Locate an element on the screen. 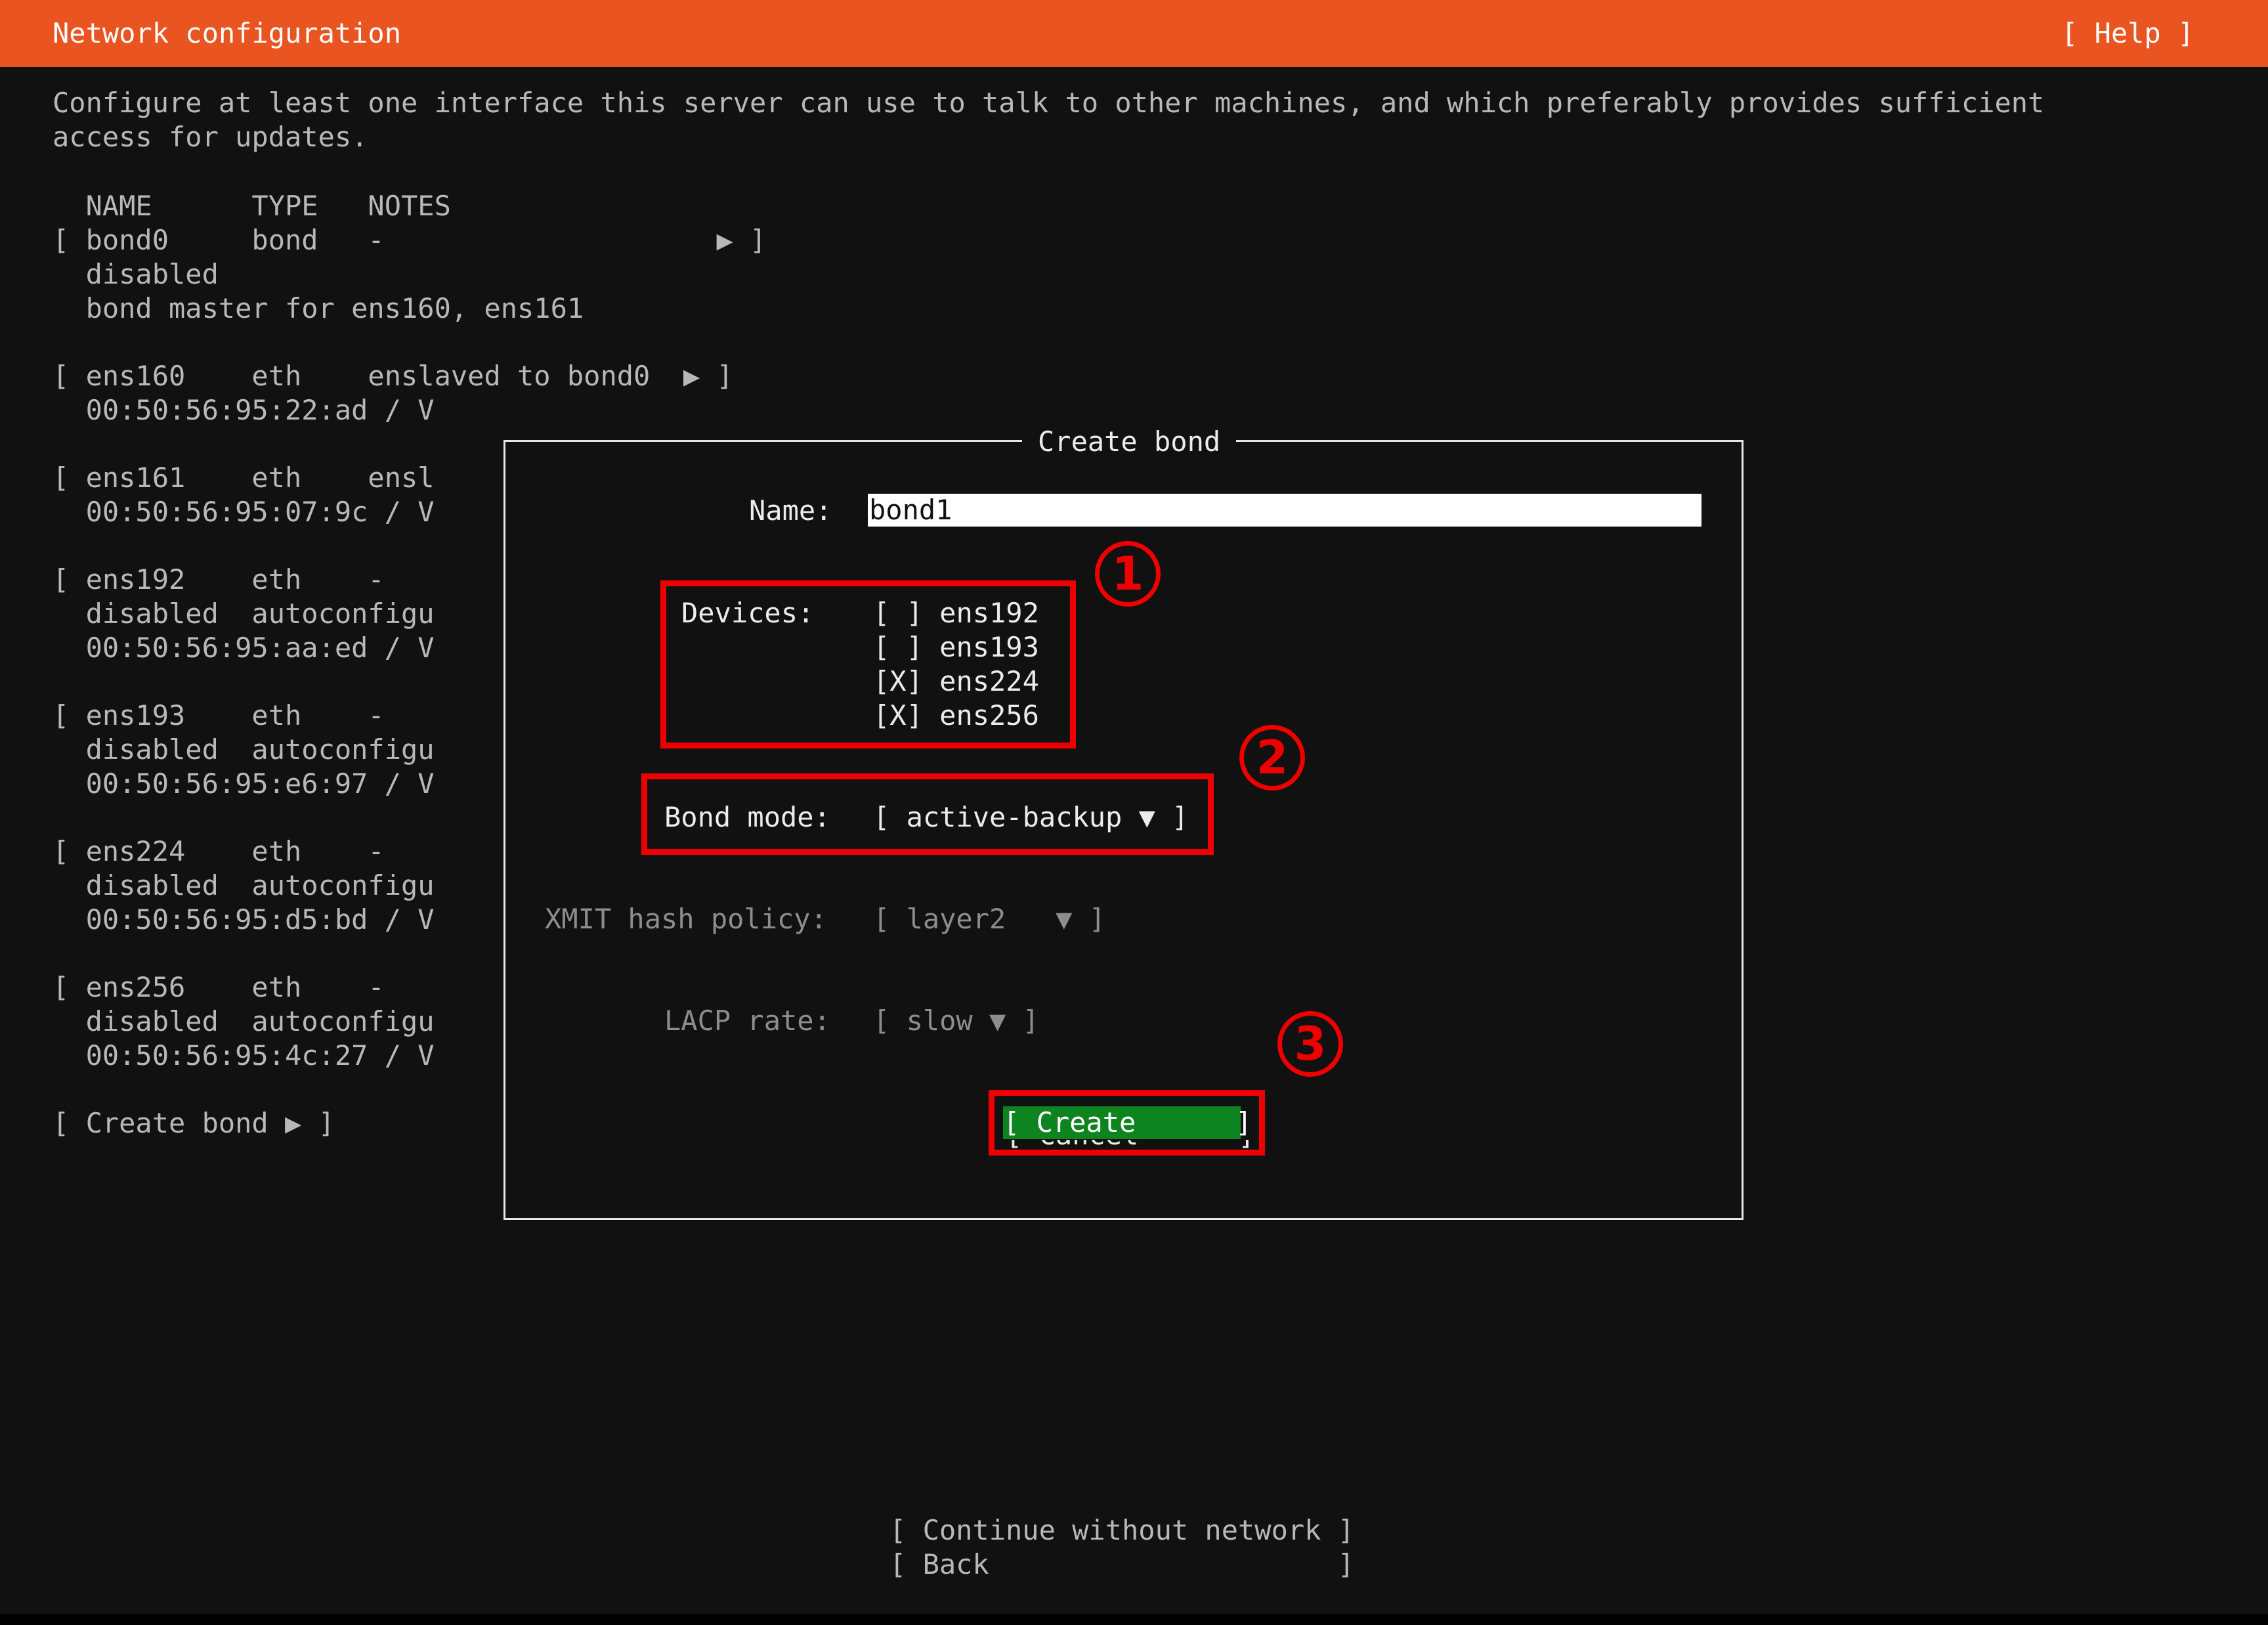  xmit-hash-select: [ layer2 ▼ ] is located at coordinates (989, 919).